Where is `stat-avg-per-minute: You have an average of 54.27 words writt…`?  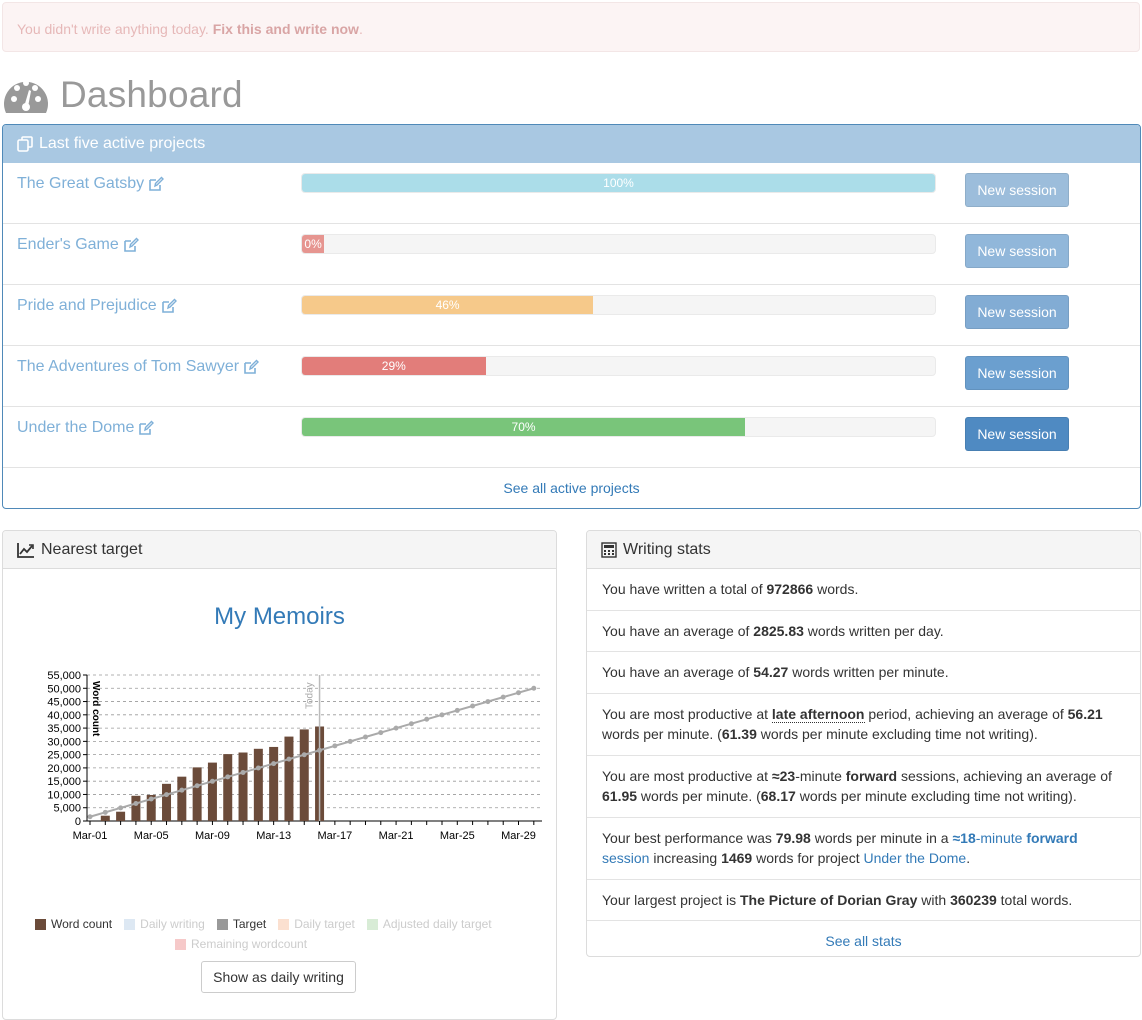 stat-avg-per-minute: You have an average of 54.27 words writt… is located at coordinates (863, 673).